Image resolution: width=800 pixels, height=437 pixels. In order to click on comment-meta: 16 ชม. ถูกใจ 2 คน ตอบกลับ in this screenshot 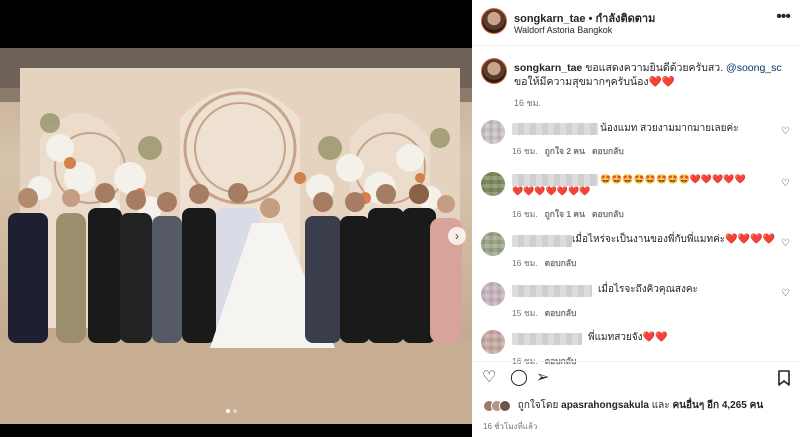, I will do `click(568, 151)`.